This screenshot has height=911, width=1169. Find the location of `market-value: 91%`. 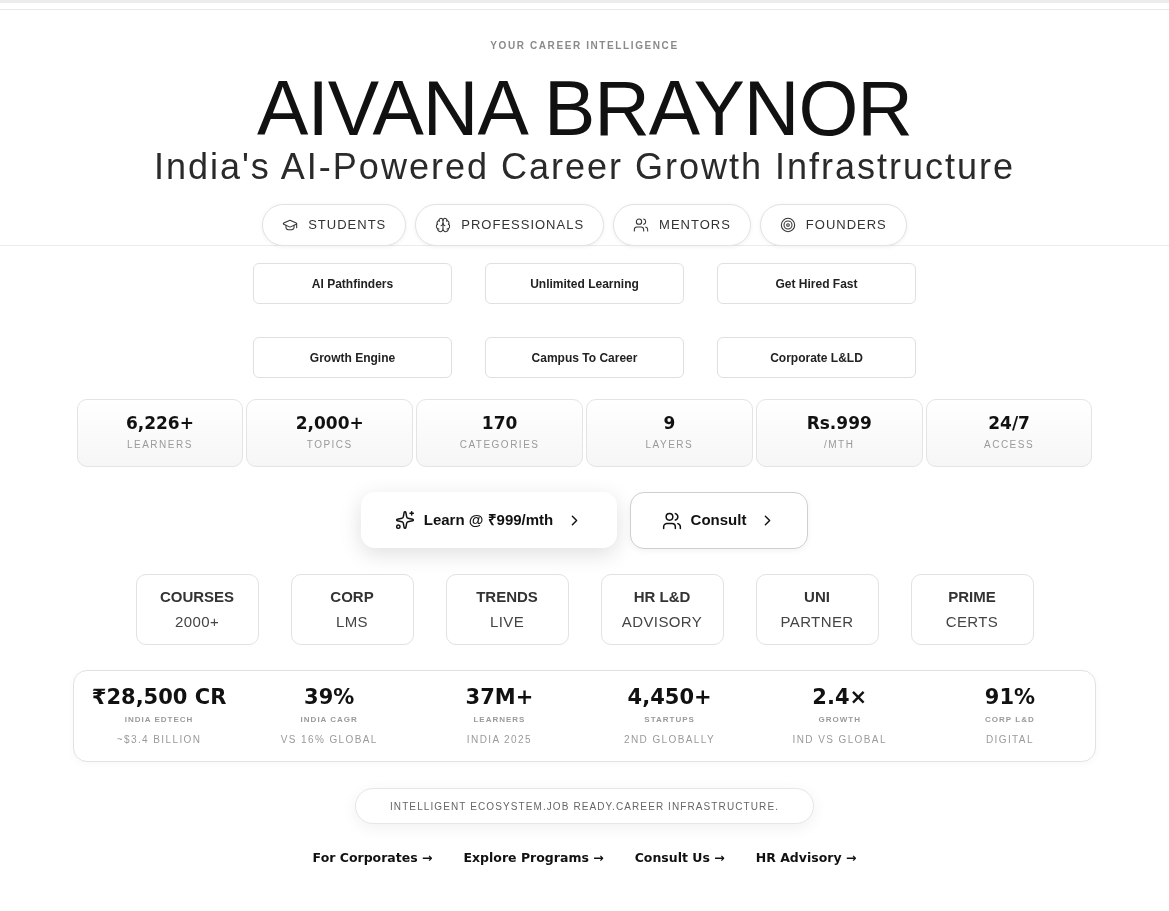

market-value: 91% is located at coordinates (1010, 697).